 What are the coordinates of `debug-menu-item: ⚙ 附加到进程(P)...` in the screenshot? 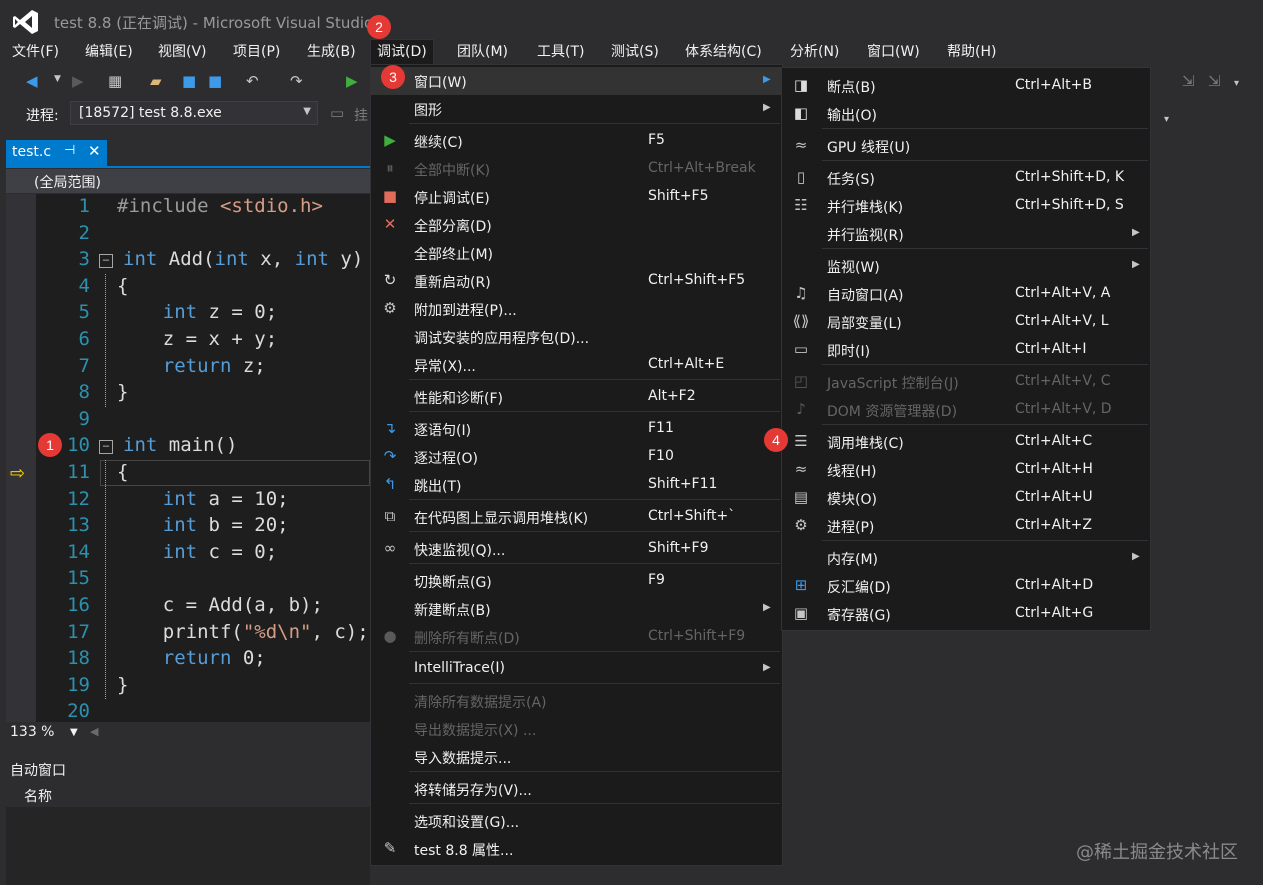 It's located at (576, 309).